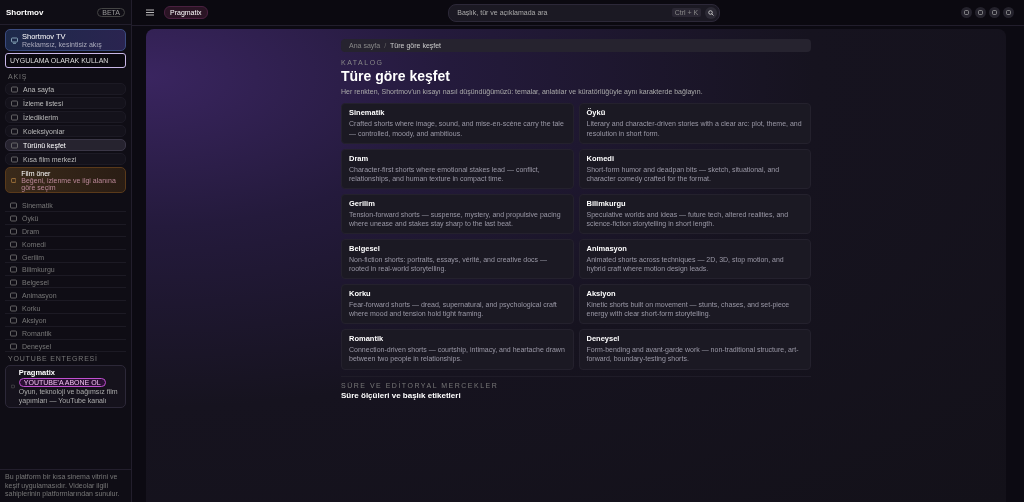  Describe the element at coordinates (396, 76) in the screenshot. I see `page-title: Türe göre keşfet` at that location.